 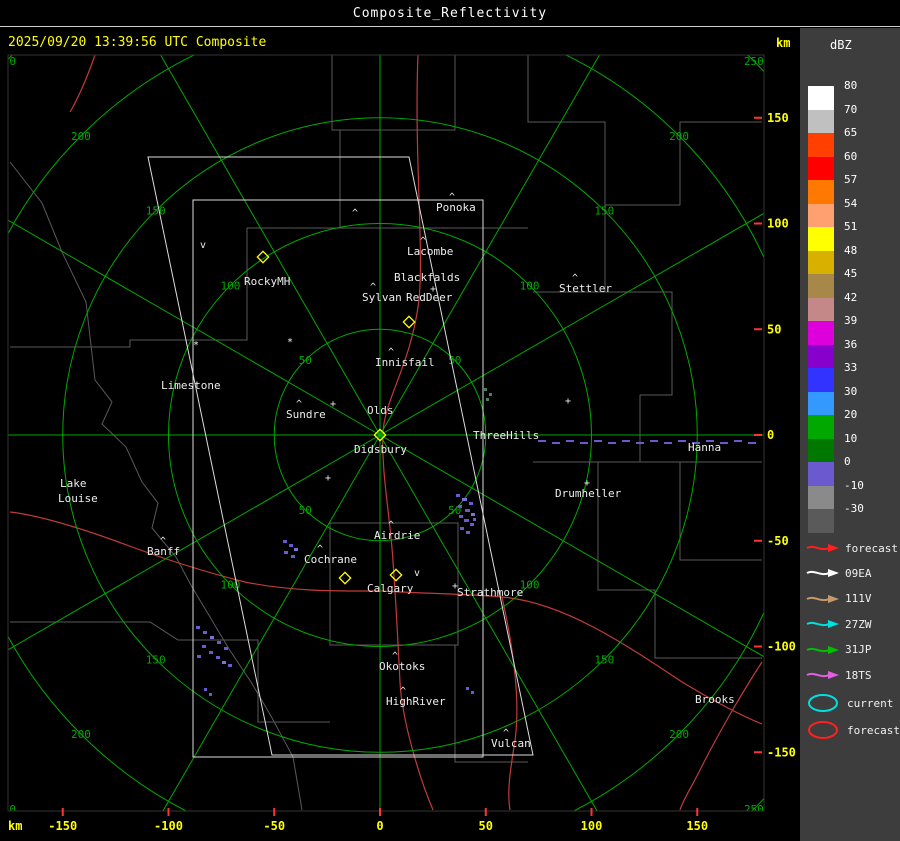 I want to click on city-label: Lake, so click(x=73, y=483).